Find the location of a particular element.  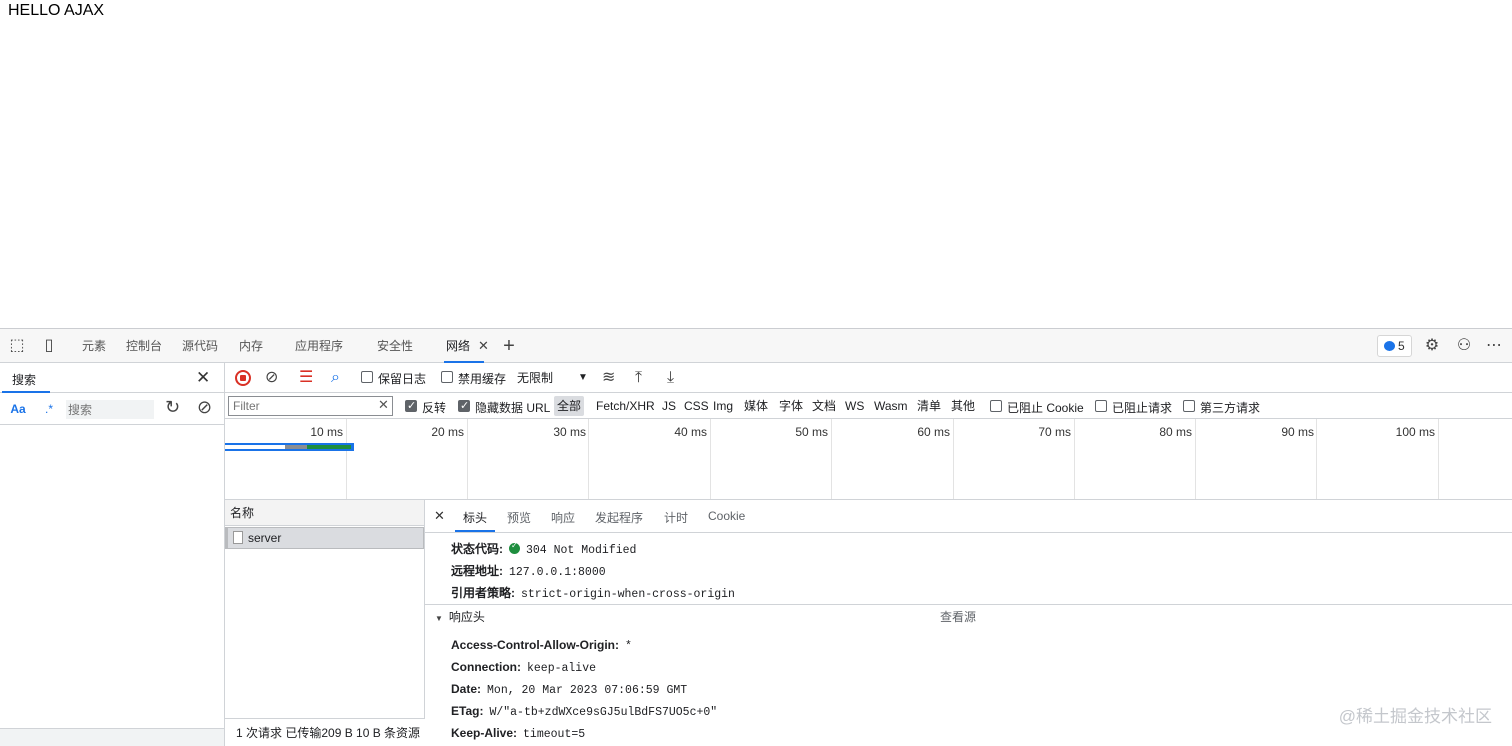

type-filter-manifest: 清单 is located at coordinates (929, 406).